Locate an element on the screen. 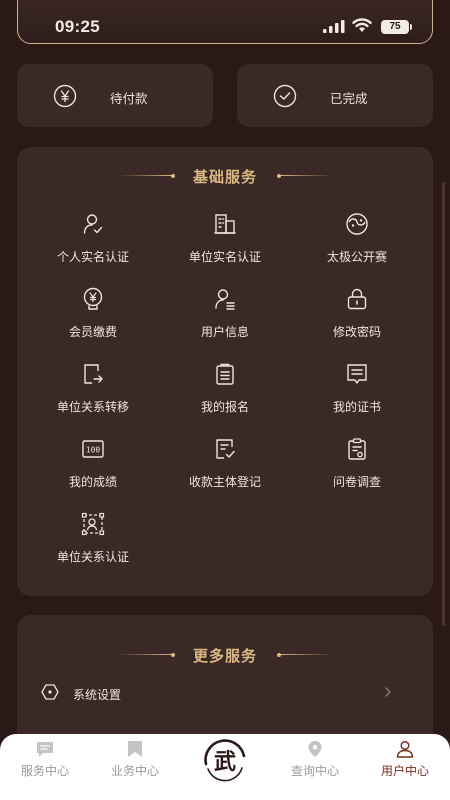  service-label: 收款主体登记 is located at coordinates (224, 482).